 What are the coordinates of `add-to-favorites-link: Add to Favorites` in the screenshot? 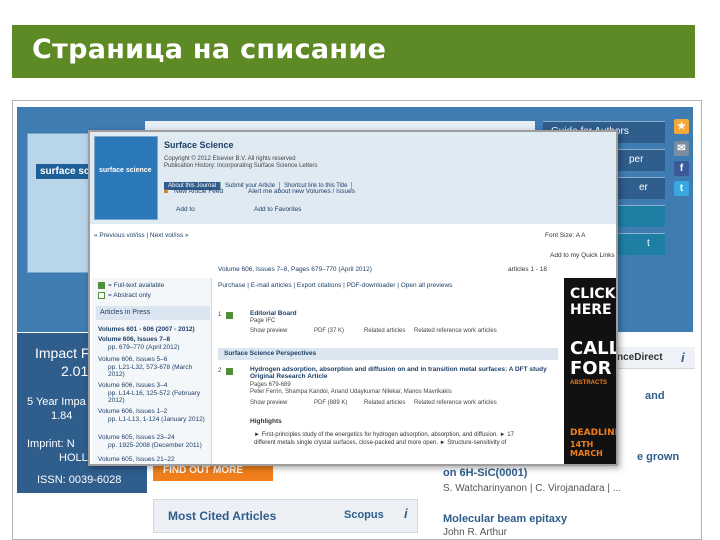 It's located at (277, 209).